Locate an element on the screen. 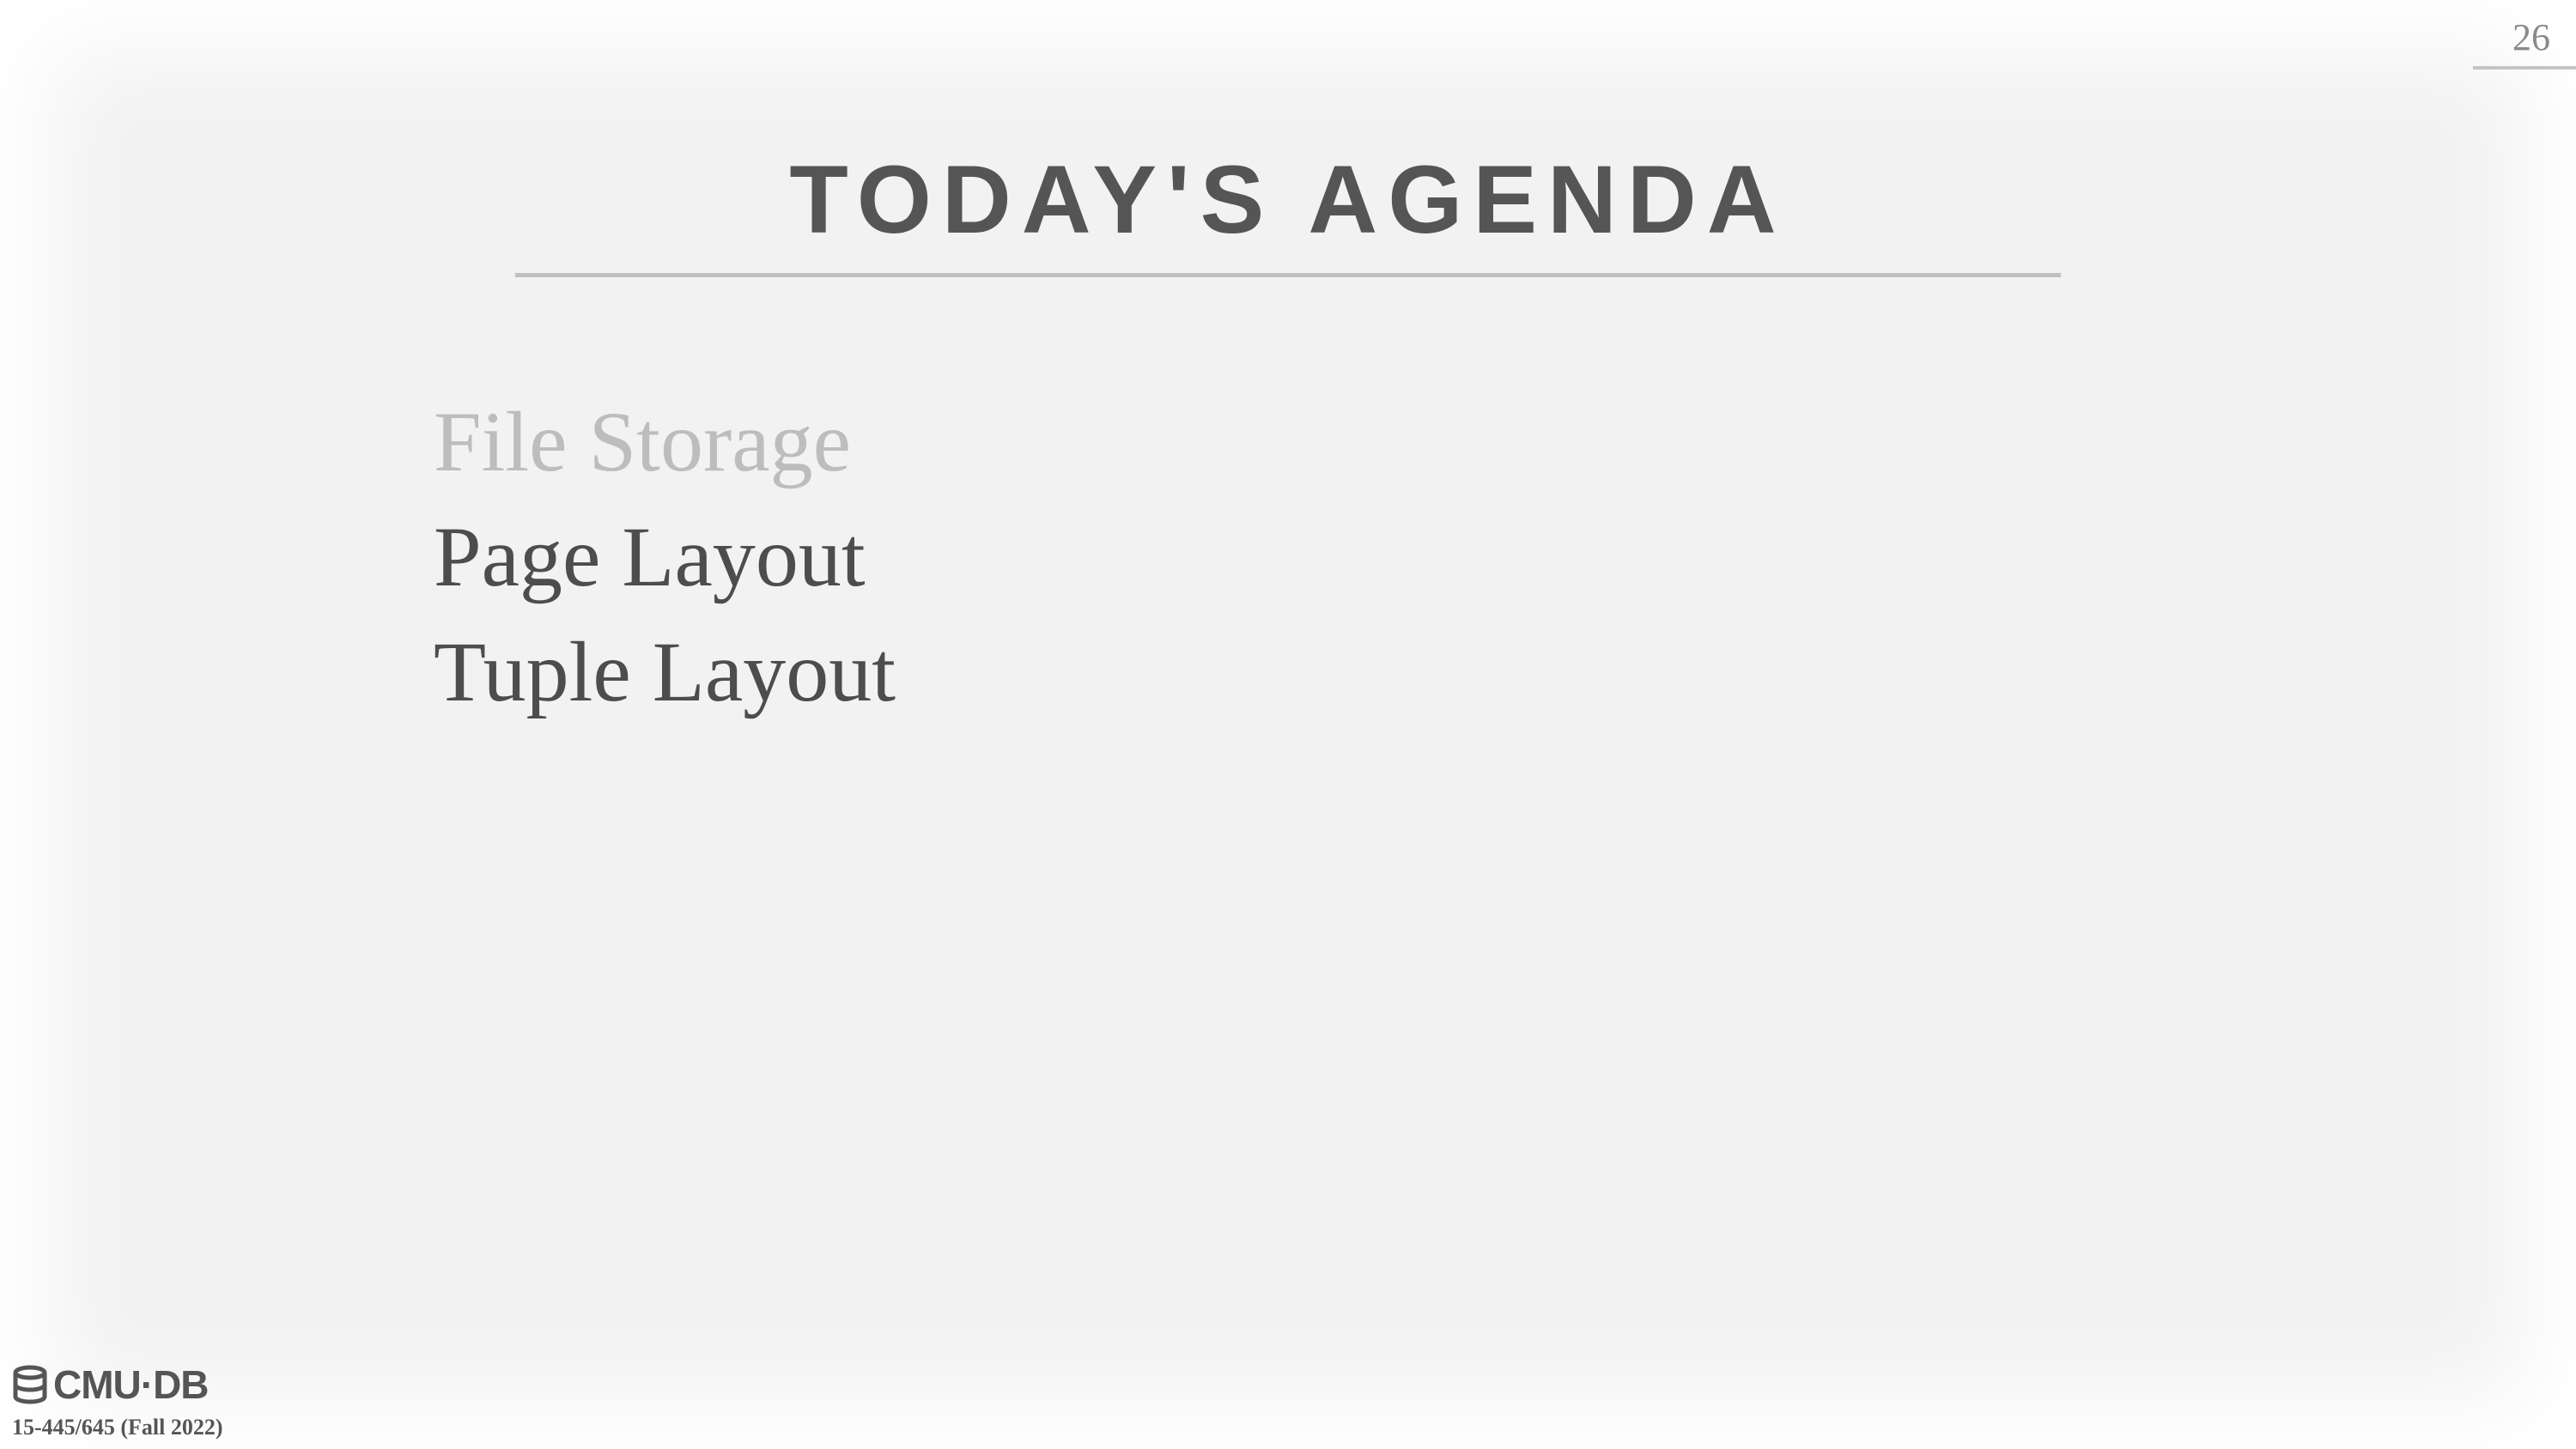  slide-title: TODAY'S AGENDA is located at coordinates (1288, 199).